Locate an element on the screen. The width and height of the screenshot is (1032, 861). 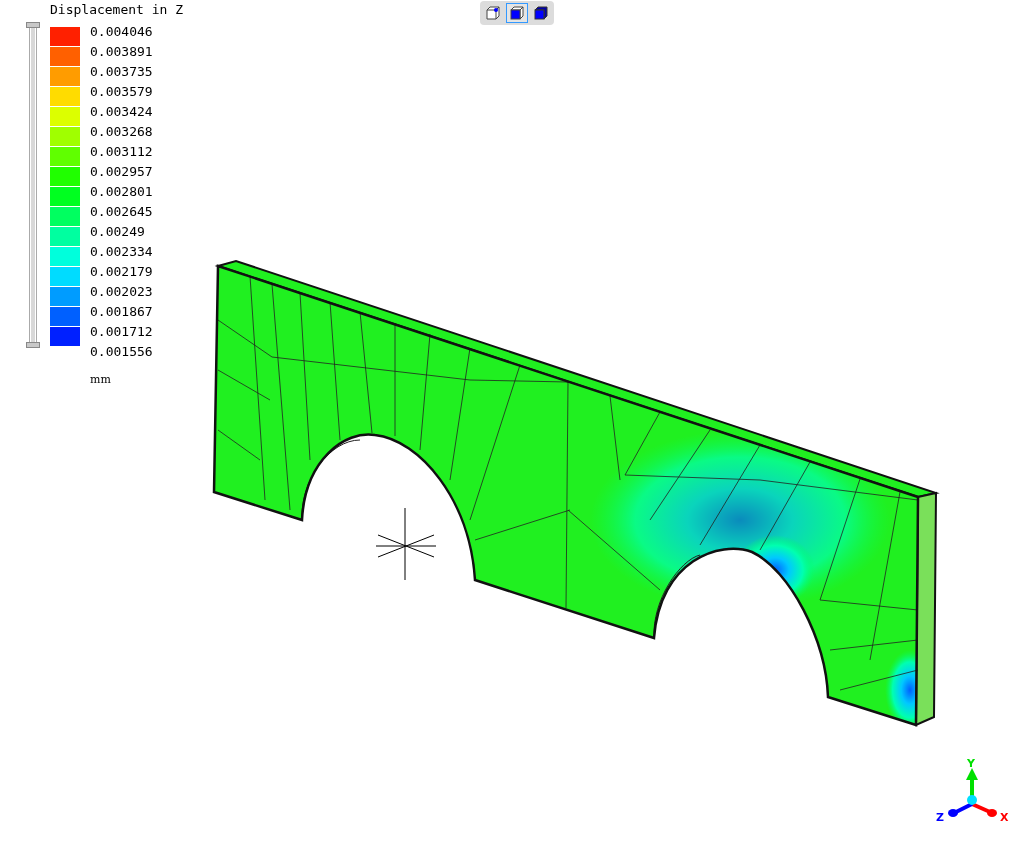
solid-cube-icon is located at coordinates (517, 13).